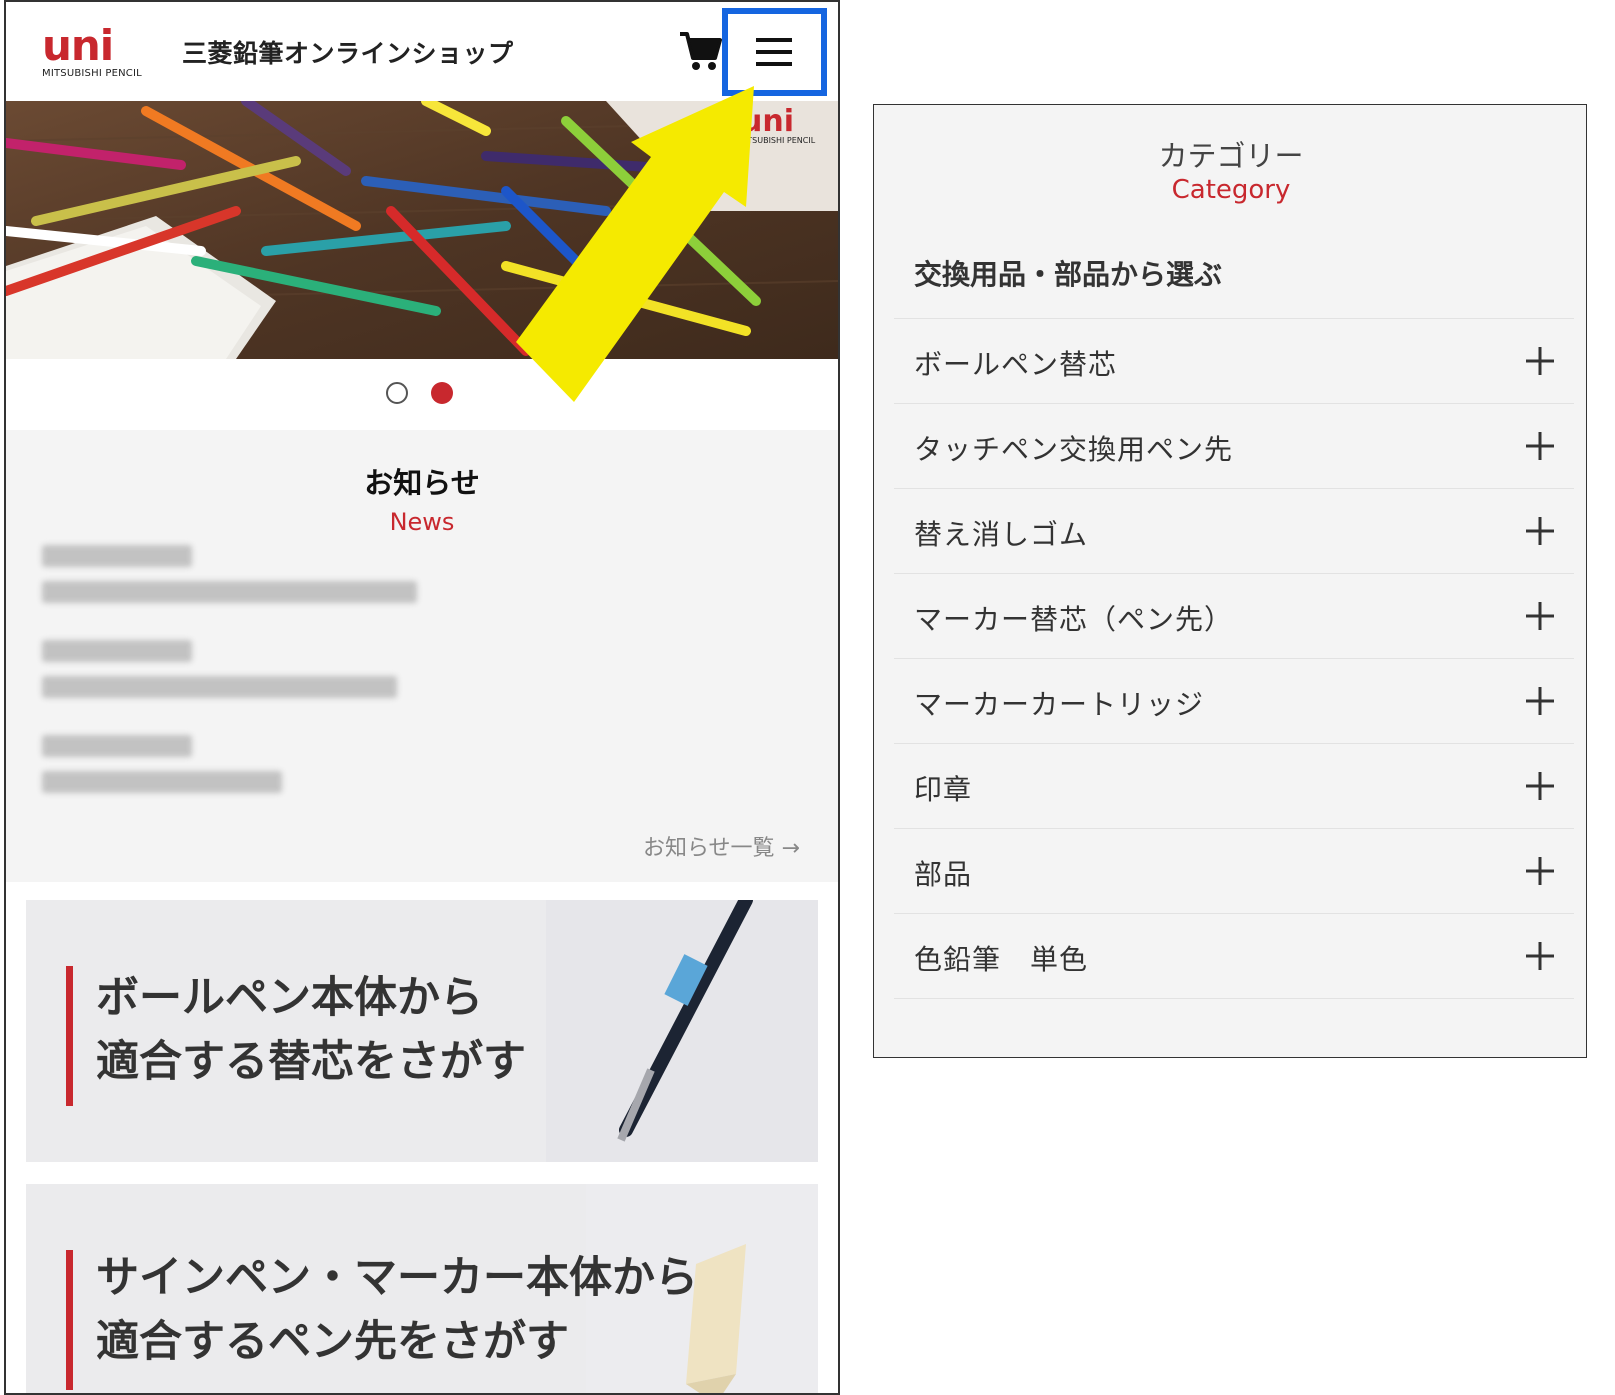  I want to click on refill-search-banner: ボールペン本体から 適合する替芯をさがす, so click(422, 1031).